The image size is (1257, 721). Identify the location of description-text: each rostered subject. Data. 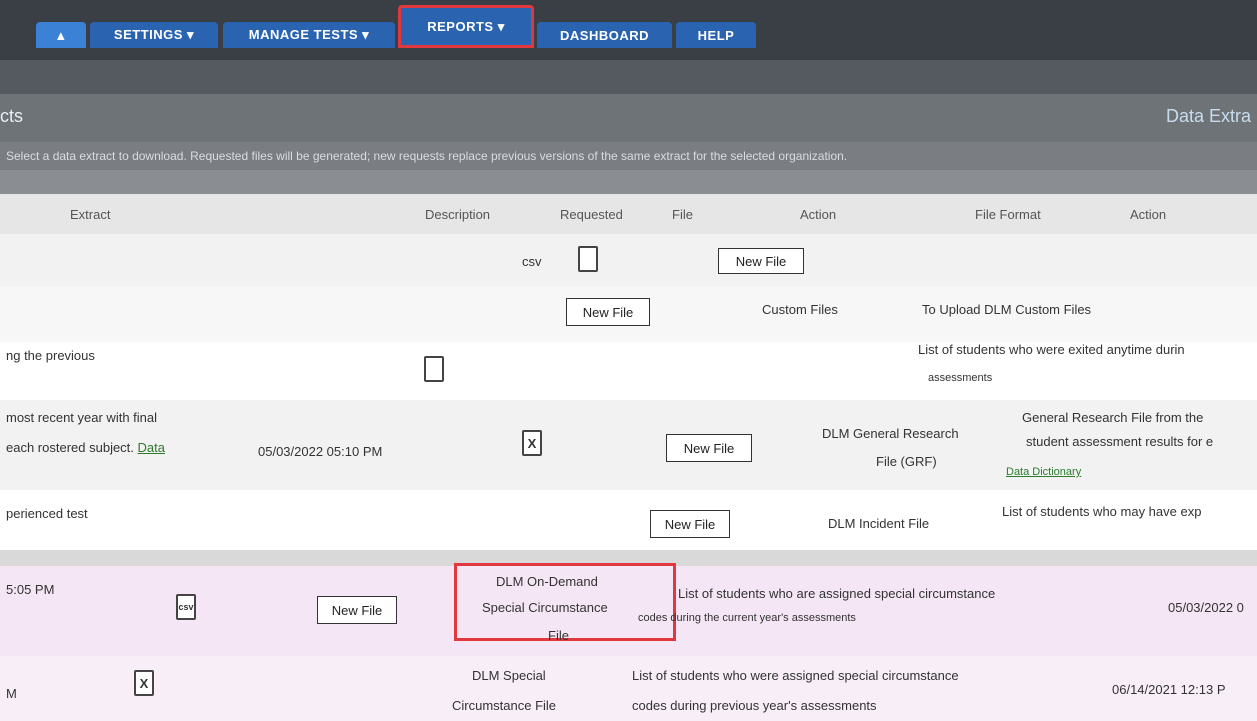
(85, 447).